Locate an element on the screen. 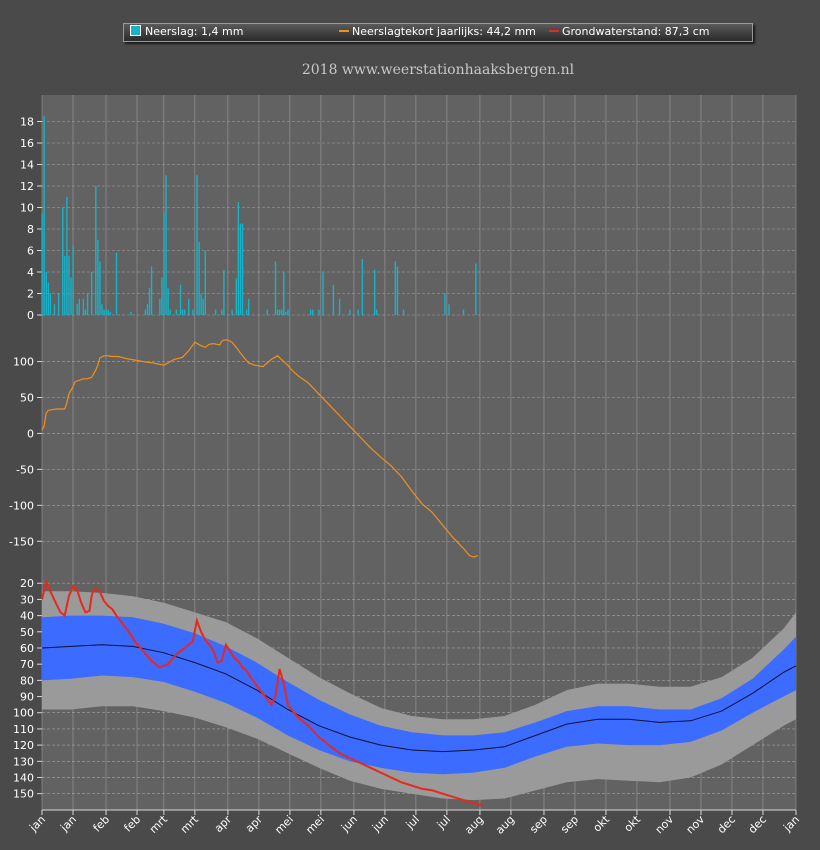 The image size is (820, 850). x-tick-label: apr is located at coordinates (223, 824).